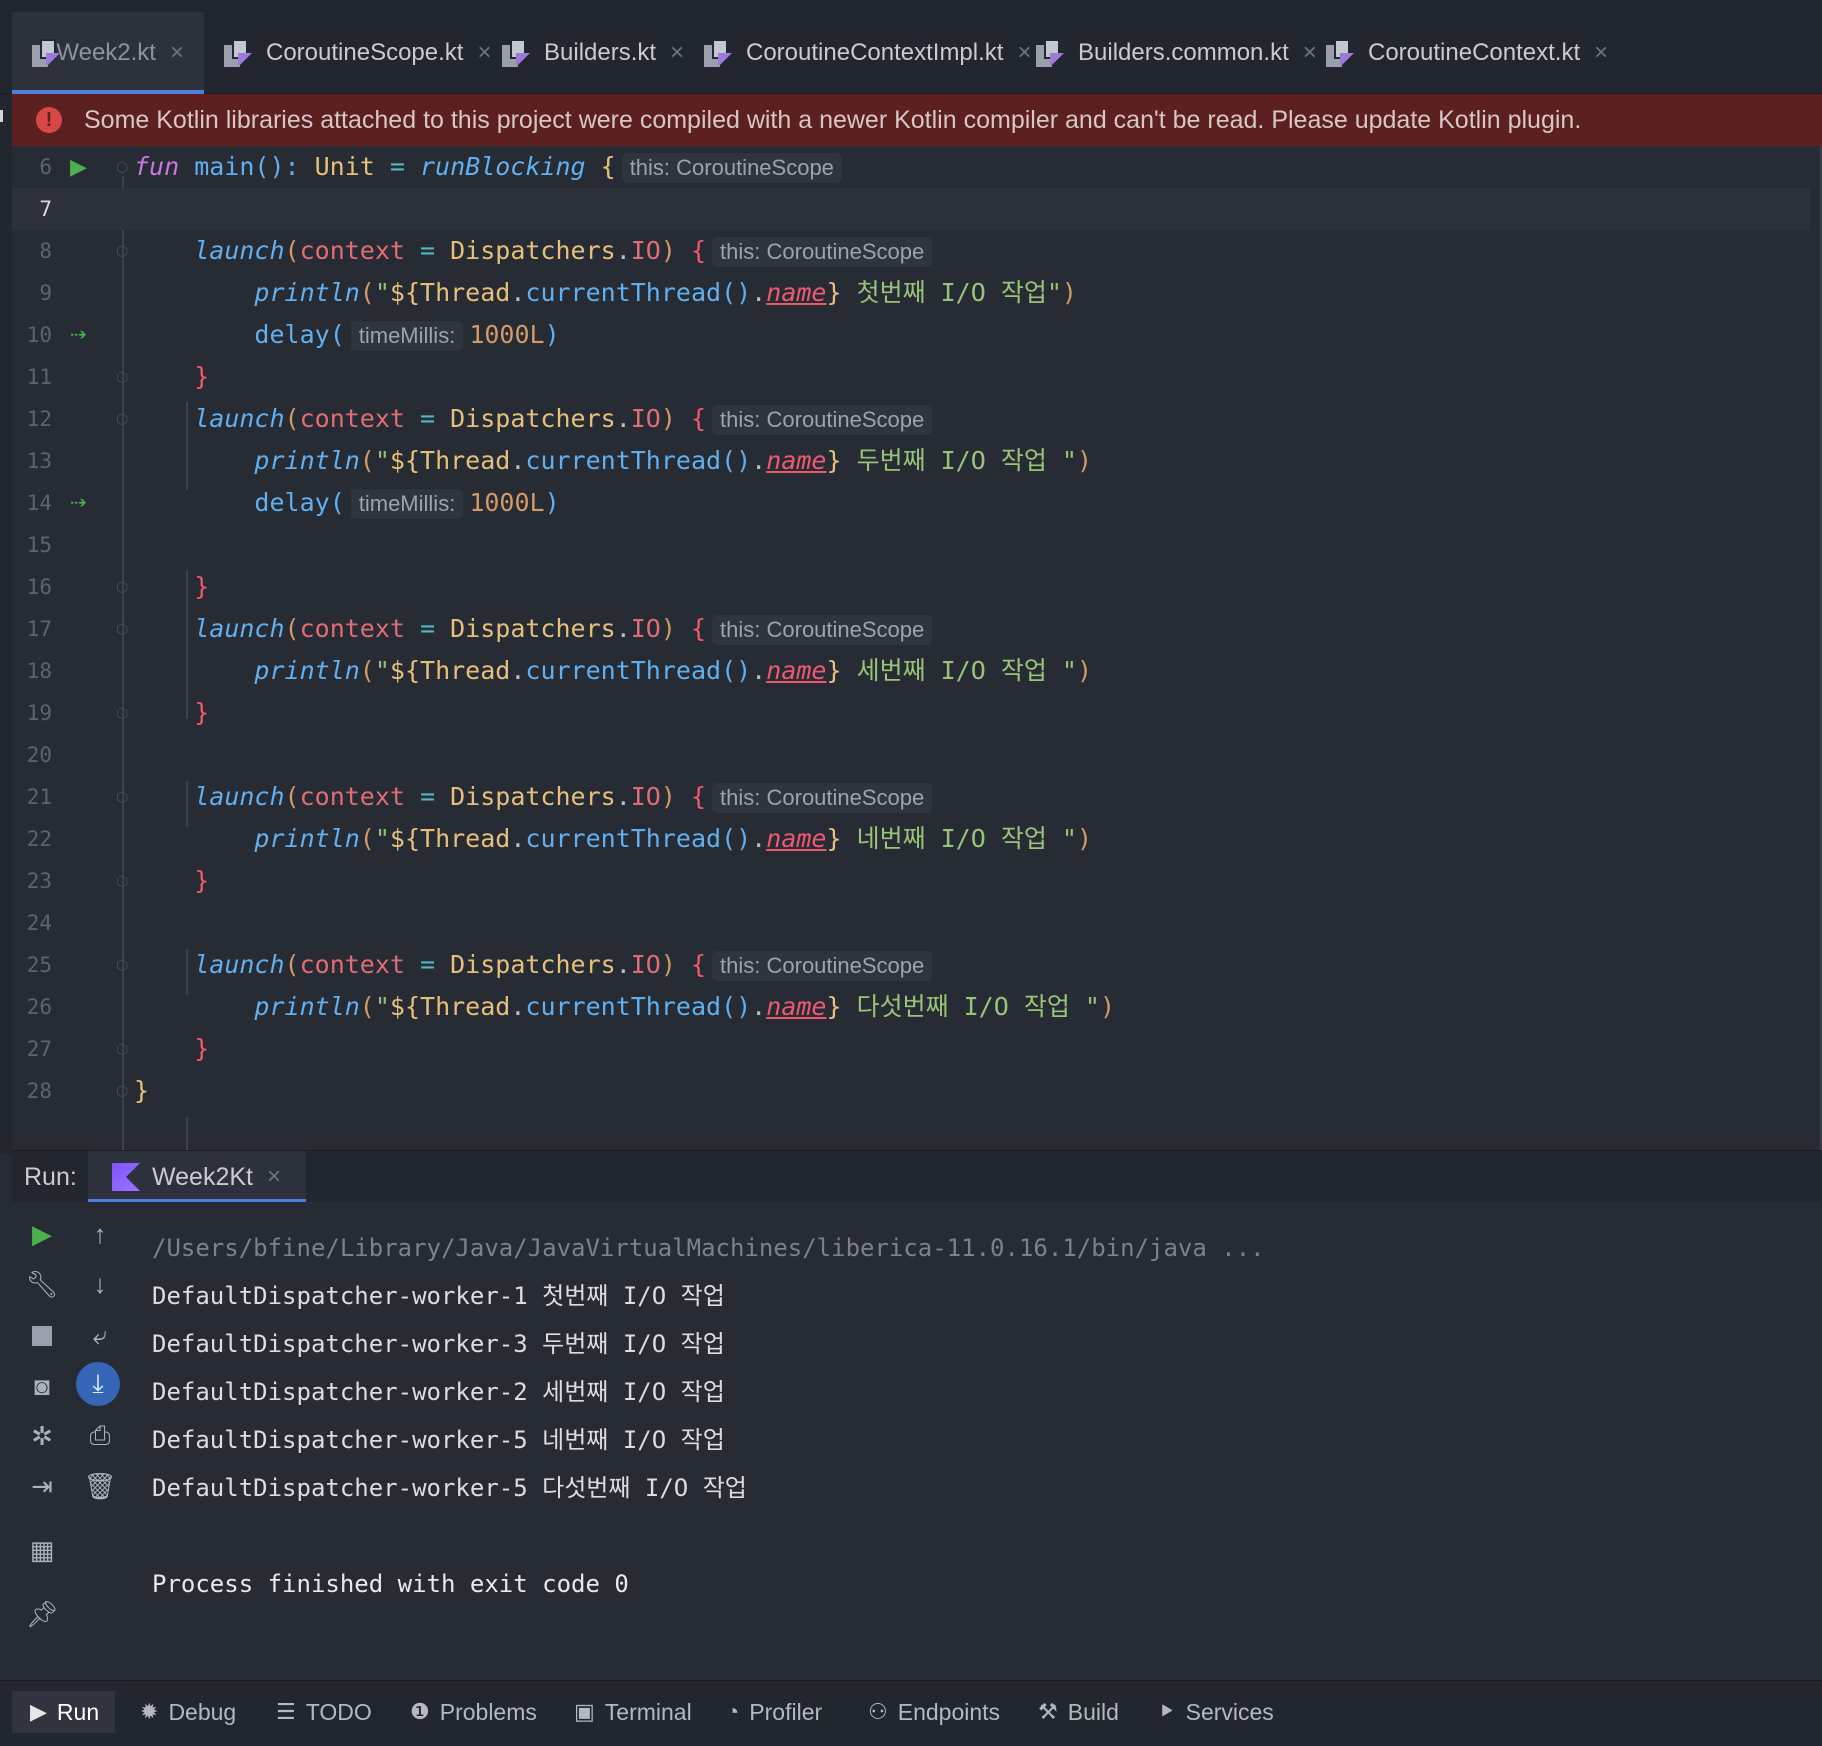 Image resolution: width=1822 pixels, height=1746 pixels. I want to click on string-literal: 네번째 I/O 작업 ", so click(959, 838).